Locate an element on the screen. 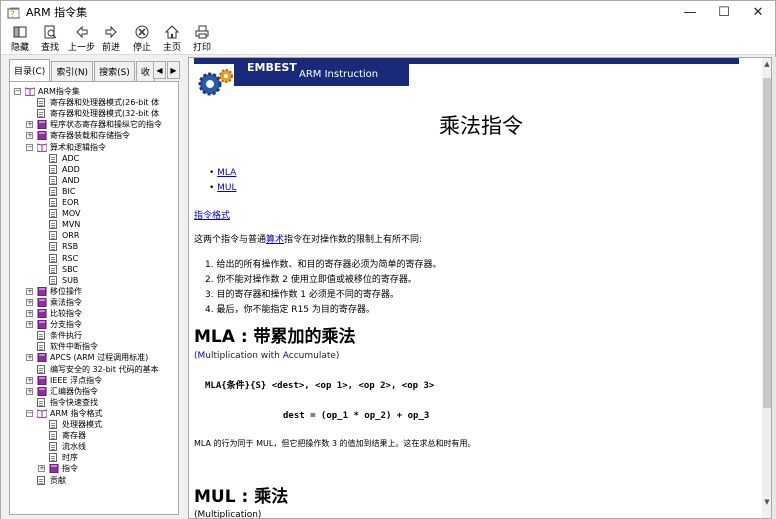  back-arrow-icon is located at coordinates (81, 32).